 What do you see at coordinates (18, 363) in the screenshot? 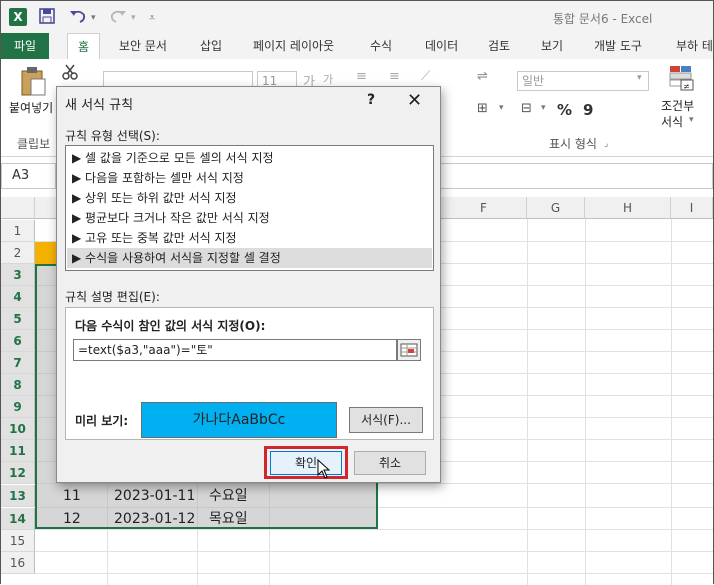
I see `row-header: 7` at bounding box center [18, 363].